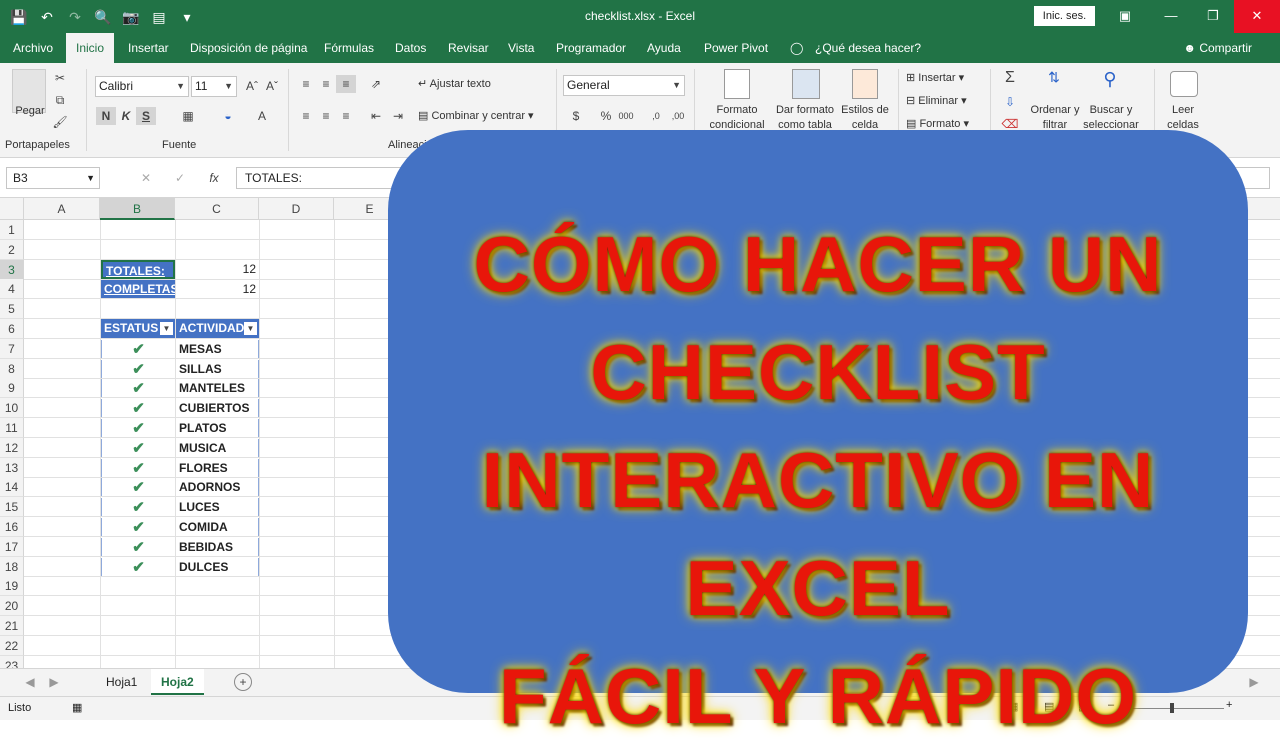  Describe the element at coordinates (664, 48) in the screenshot. I see `tab-ayuda: Ayuda` at that location.